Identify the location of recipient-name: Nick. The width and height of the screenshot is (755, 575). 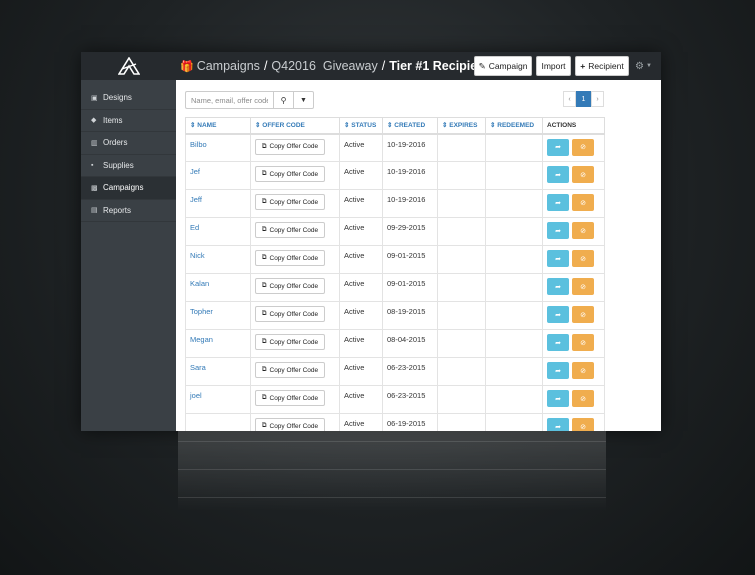
(218, 259).